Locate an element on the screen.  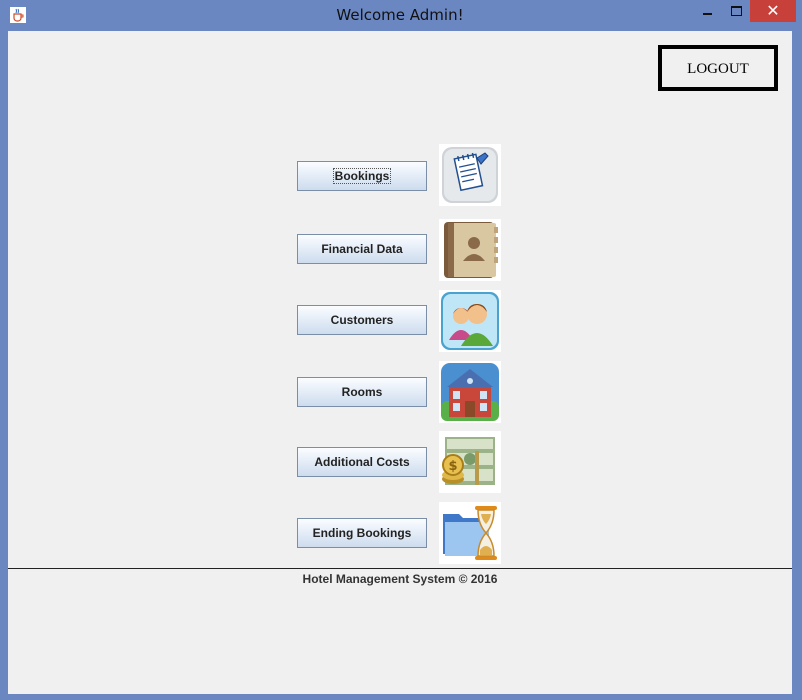
money-icon: $ is located at coordinates (470, 462).